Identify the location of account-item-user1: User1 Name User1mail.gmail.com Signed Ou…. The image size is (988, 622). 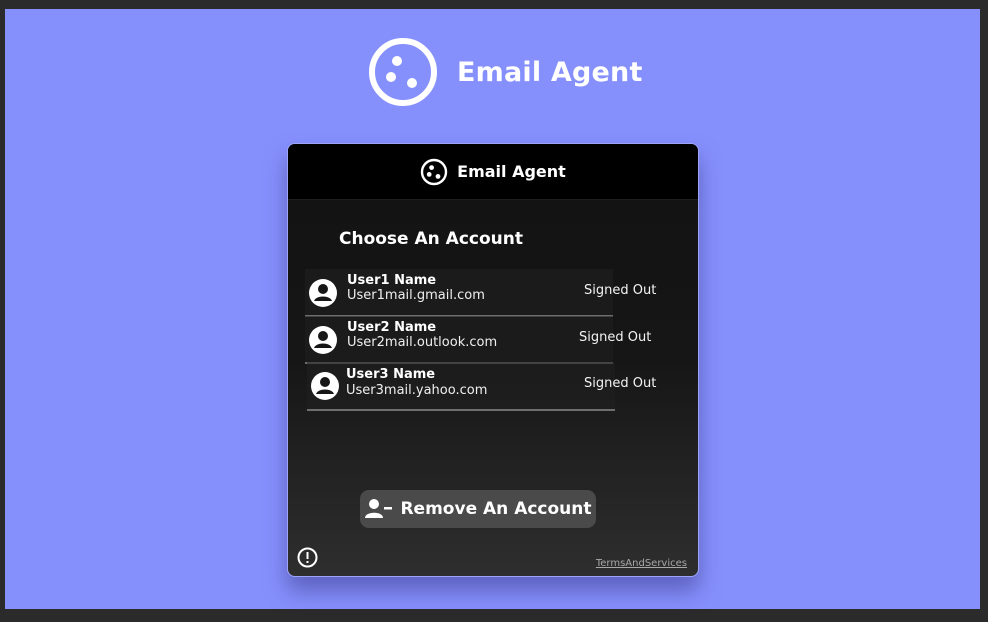
(480, 293).